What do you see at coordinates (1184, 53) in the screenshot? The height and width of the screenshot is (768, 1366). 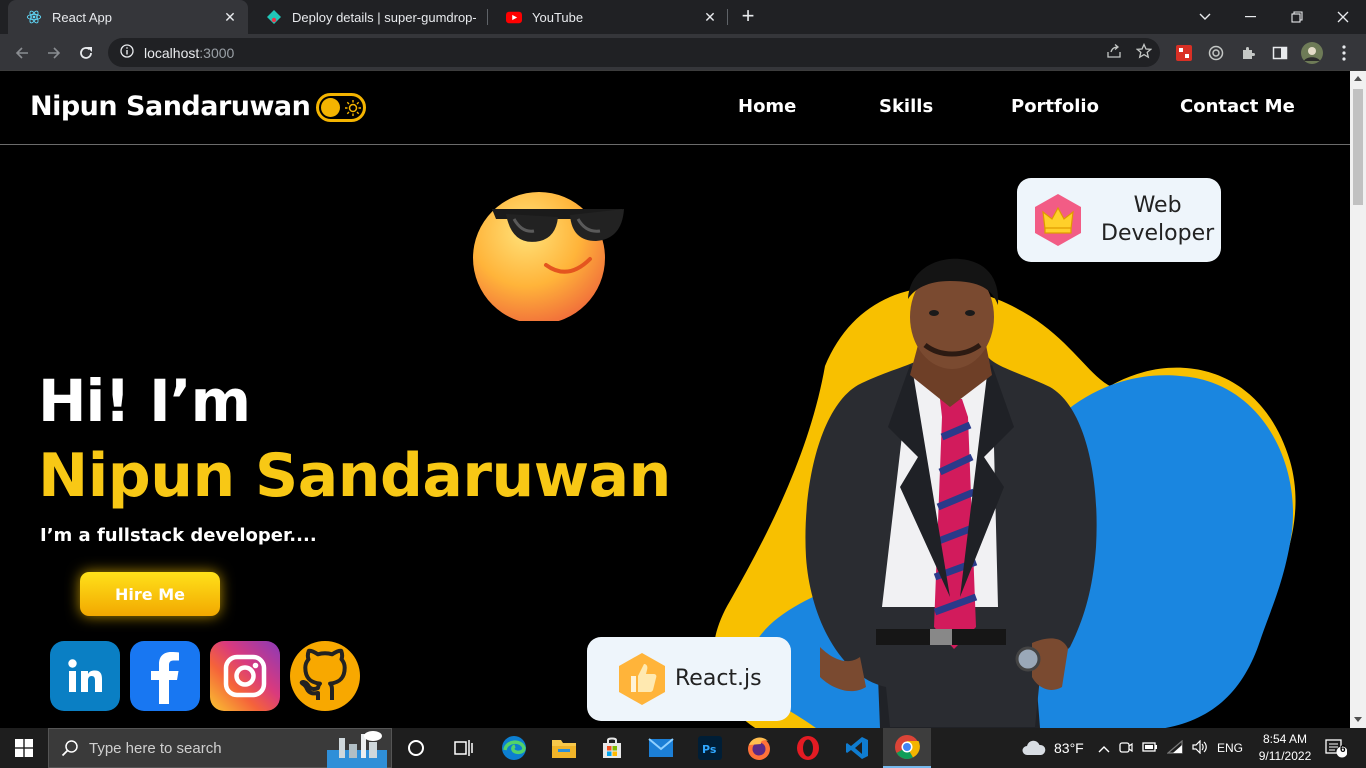 I see `extension-red-icon` at bounding box center [1184, 53].